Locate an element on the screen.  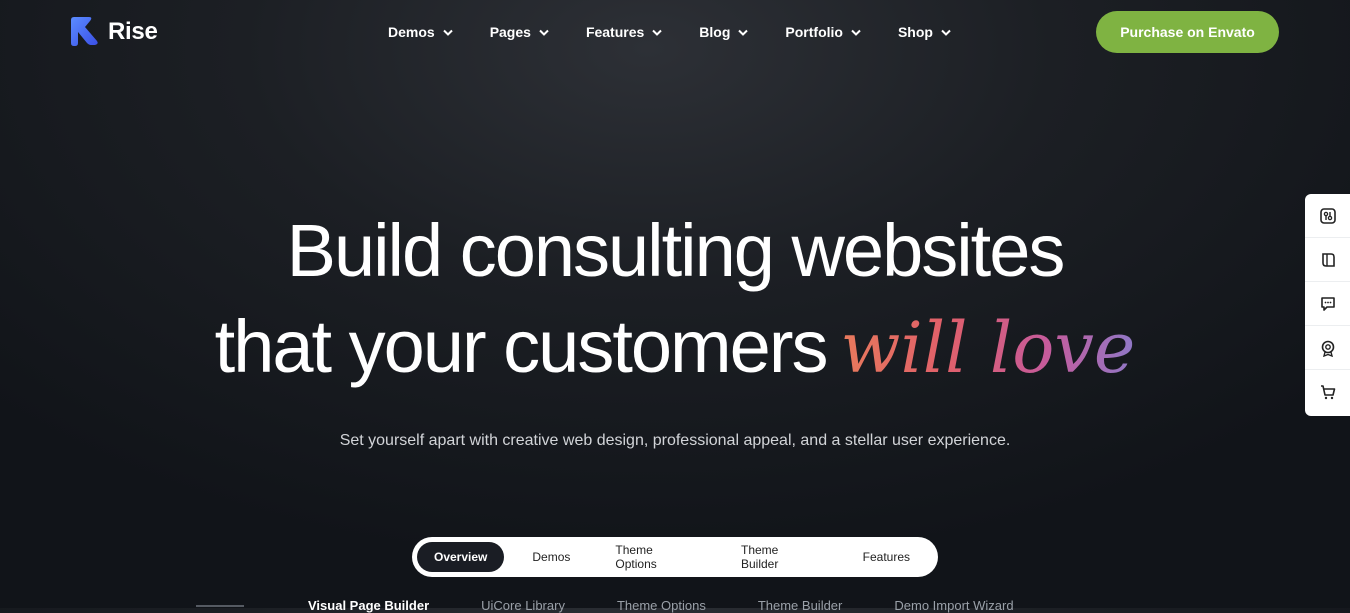
nav-item-demos: Demos is located at coordinates (420, 32).